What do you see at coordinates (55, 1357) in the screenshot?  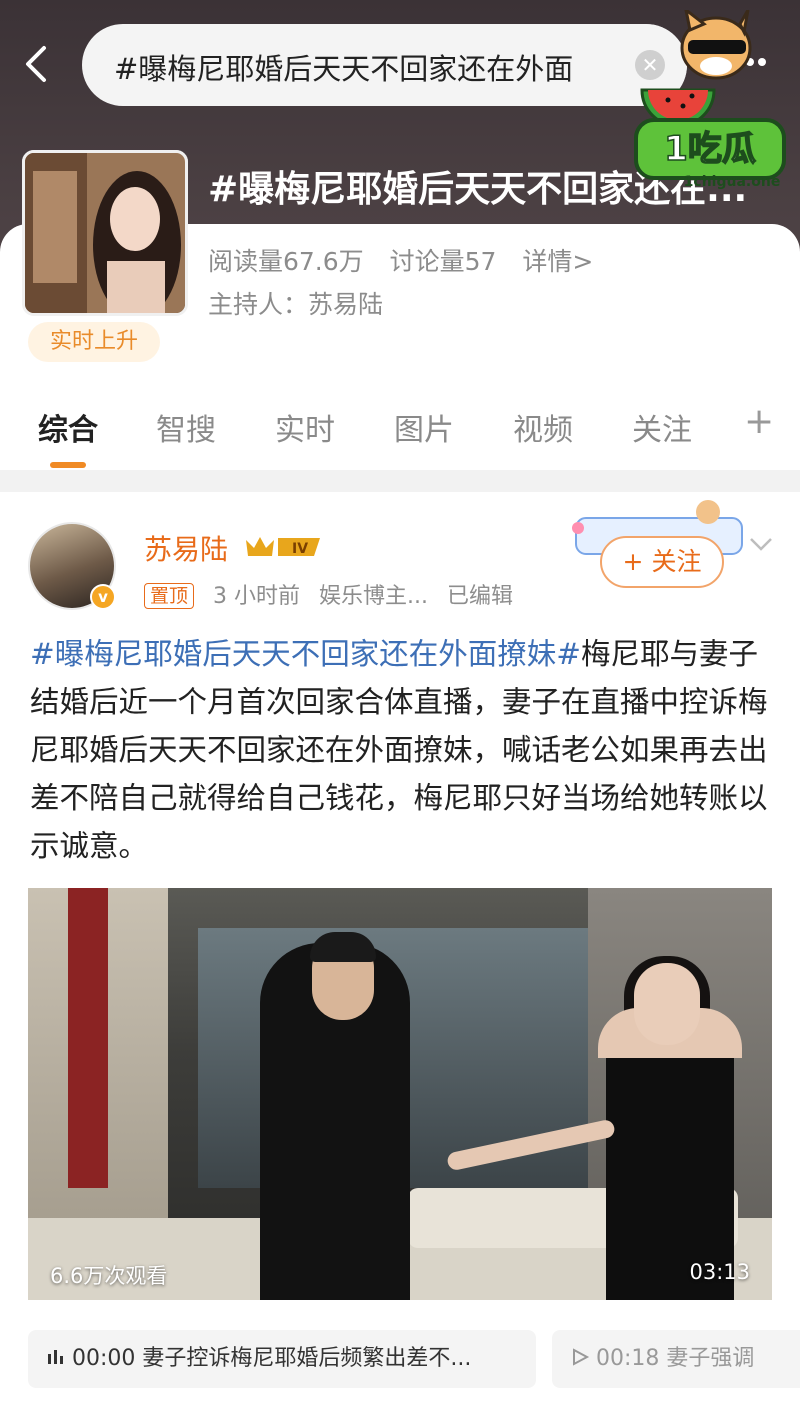 I see `audio-bars-icon` at bounding box center [55, 1357].